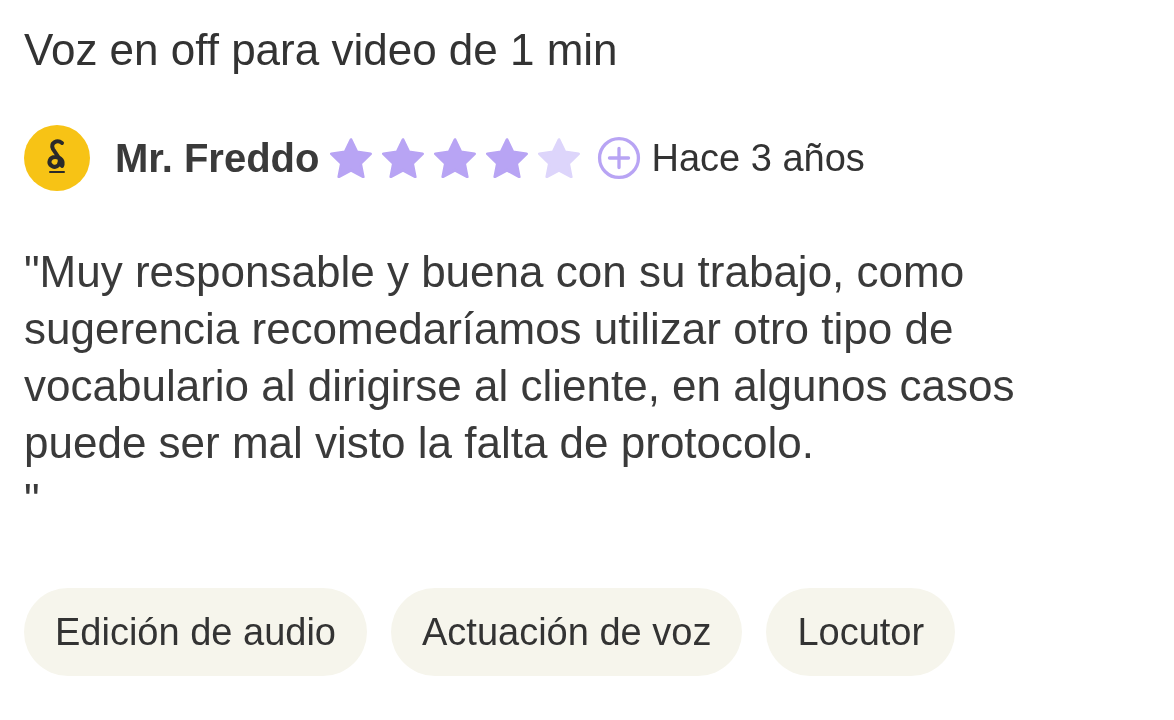 Image resolution: width=1174 pixels, height=720 pixels. What do you see at coordinates (567, 632) in the screenshot?
I see `skill-tag: Actuación de voz` at bounding box center [567, 632].